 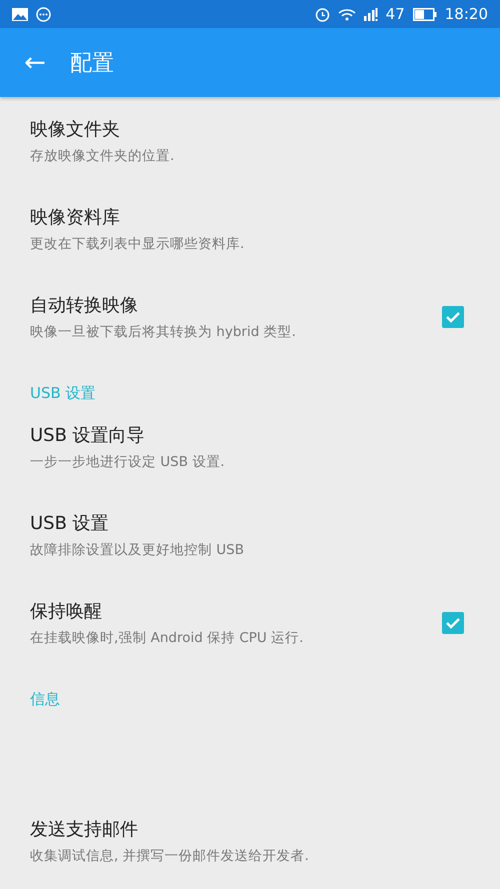 What do you see at coordinates (371, 14) in the screenshot?
I see `signal-icon` at bounding box center [371, 14].